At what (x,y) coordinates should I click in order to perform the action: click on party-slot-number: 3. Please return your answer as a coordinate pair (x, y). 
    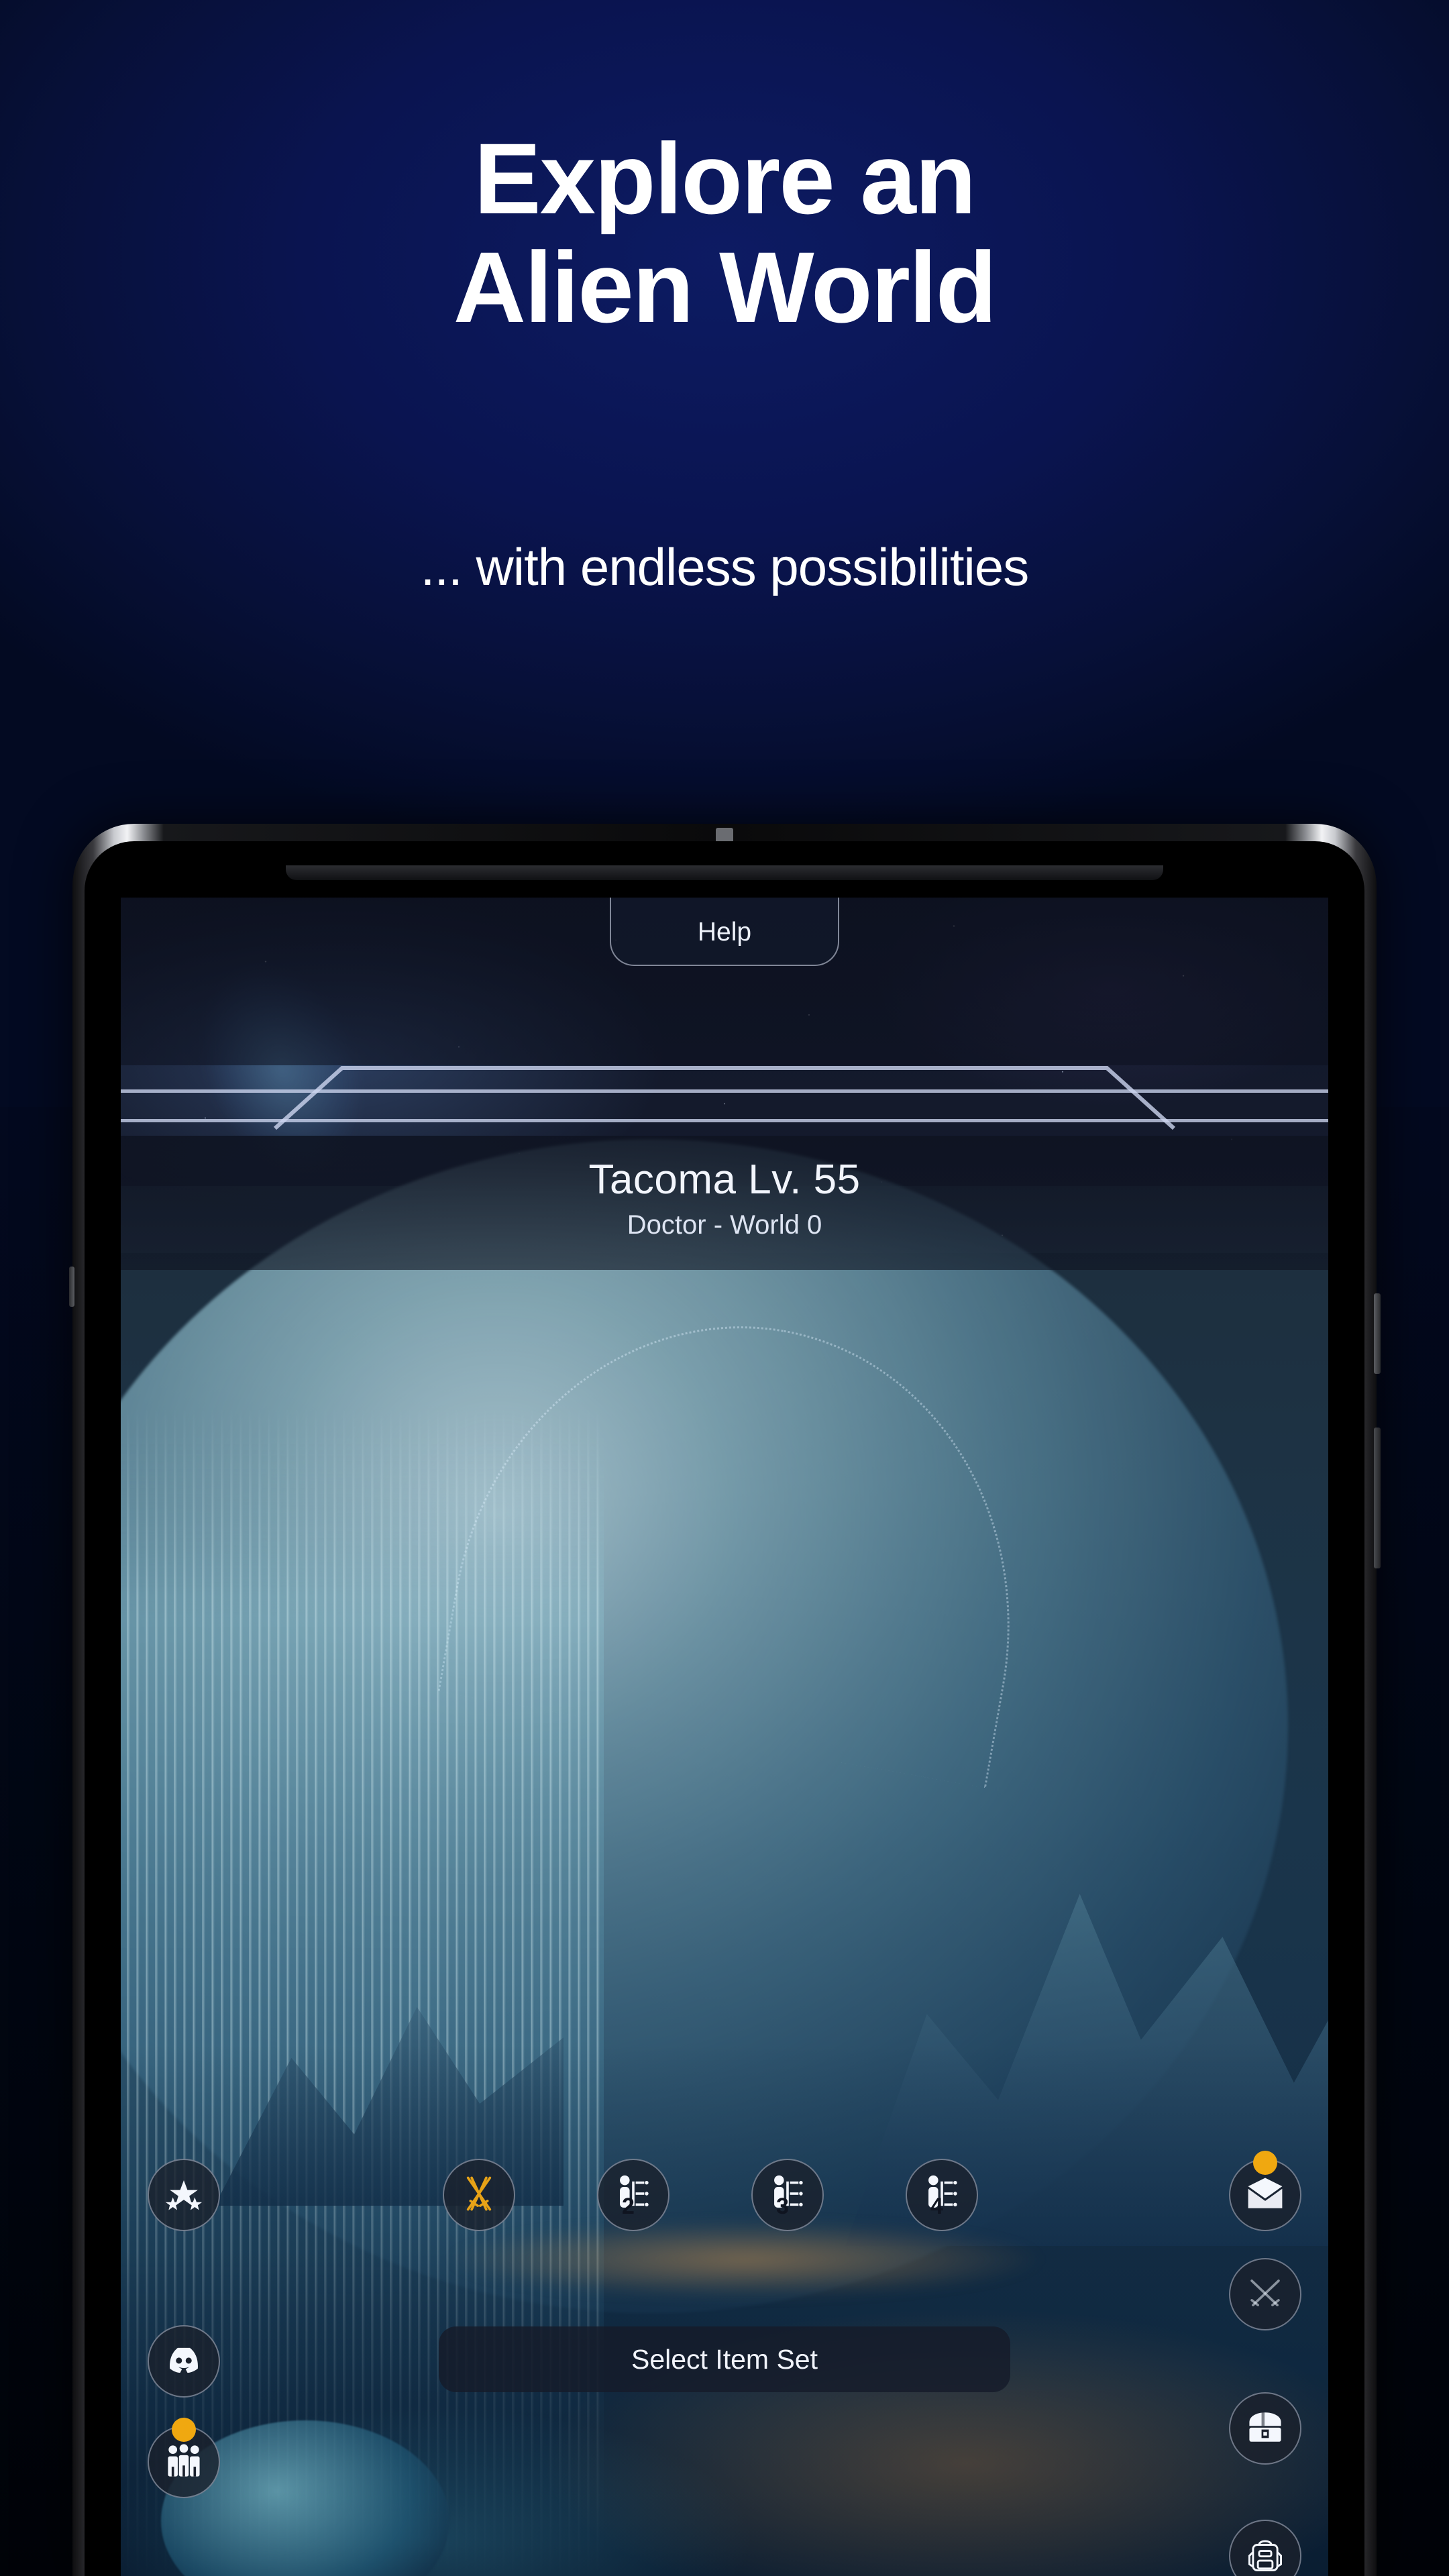
    Looking at the image, I should click on (782, 2206).